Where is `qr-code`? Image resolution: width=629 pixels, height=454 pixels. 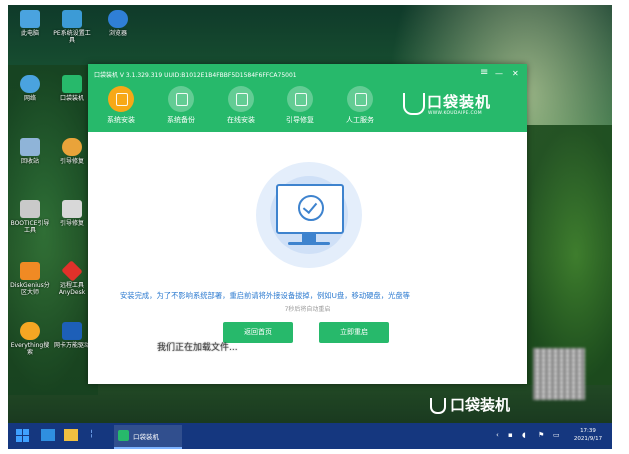
qr-code is located at coordinates (559, 374).